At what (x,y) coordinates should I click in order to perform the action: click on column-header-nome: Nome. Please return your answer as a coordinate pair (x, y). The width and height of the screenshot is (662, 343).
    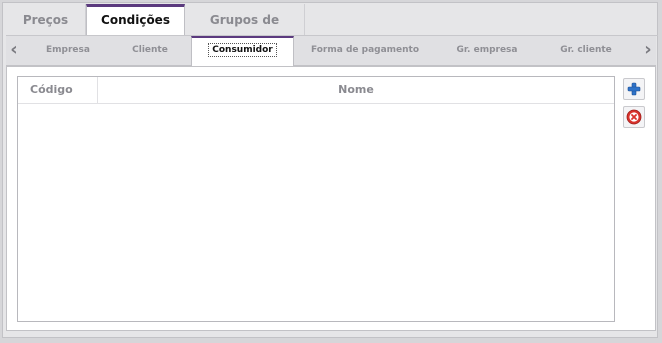
    Looking at the image, I should click on (356, 90).